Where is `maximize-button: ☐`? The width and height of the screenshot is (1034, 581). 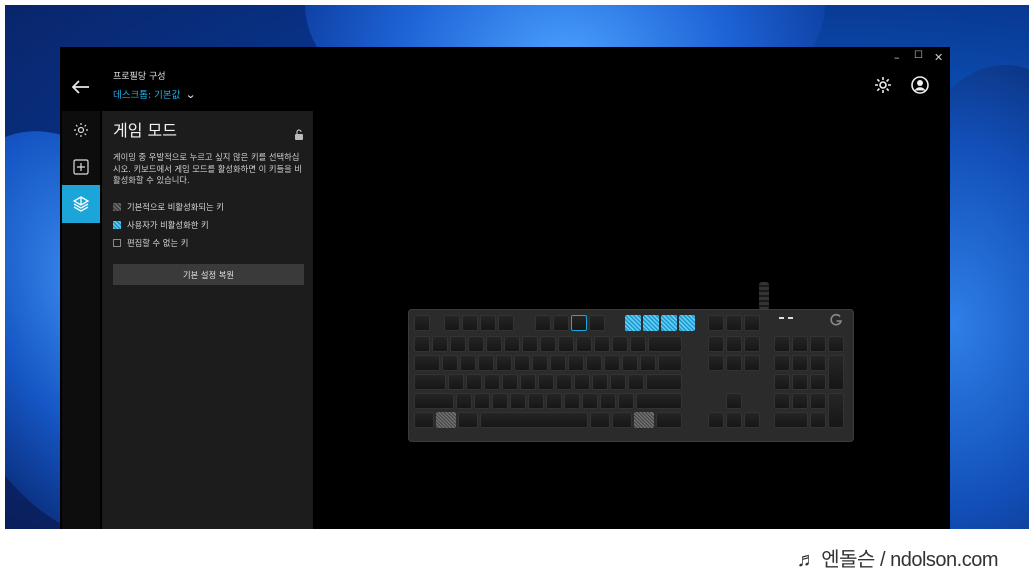
maximize-button: ☐ is located at coordinates (918, 55).